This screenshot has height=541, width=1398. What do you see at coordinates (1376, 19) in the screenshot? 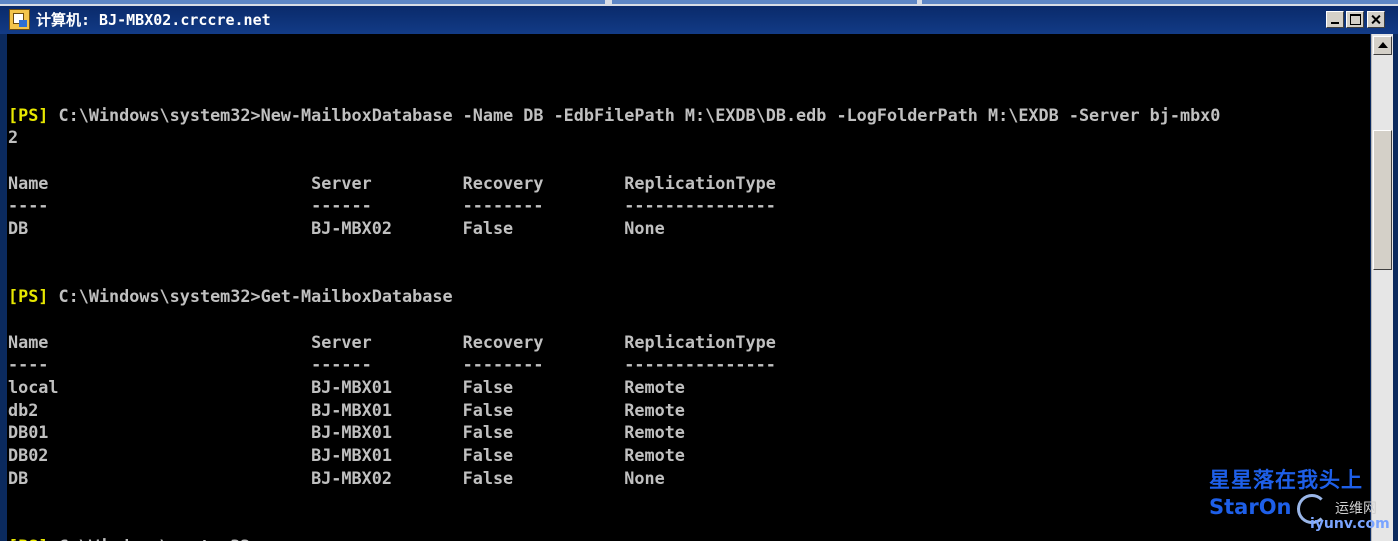
I see `close-button` at bounding box center [1376, 19].